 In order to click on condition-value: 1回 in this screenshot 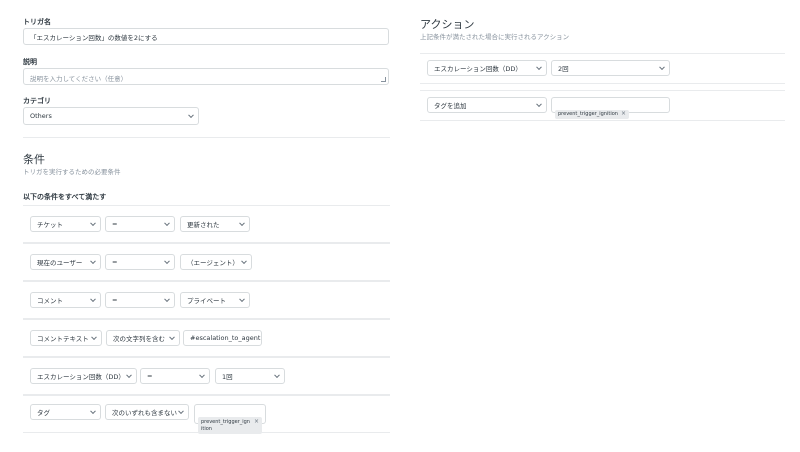, I will do `click(227, 377)`.